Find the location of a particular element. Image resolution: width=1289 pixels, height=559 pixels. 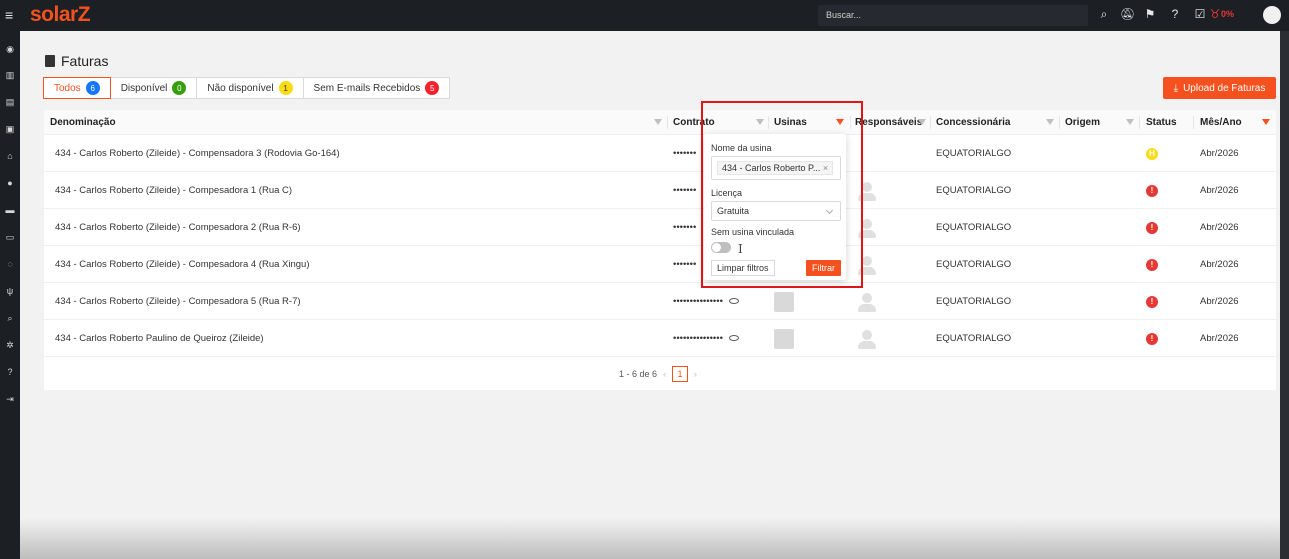

count-badge: 0 is located at coordinates (179, 88).